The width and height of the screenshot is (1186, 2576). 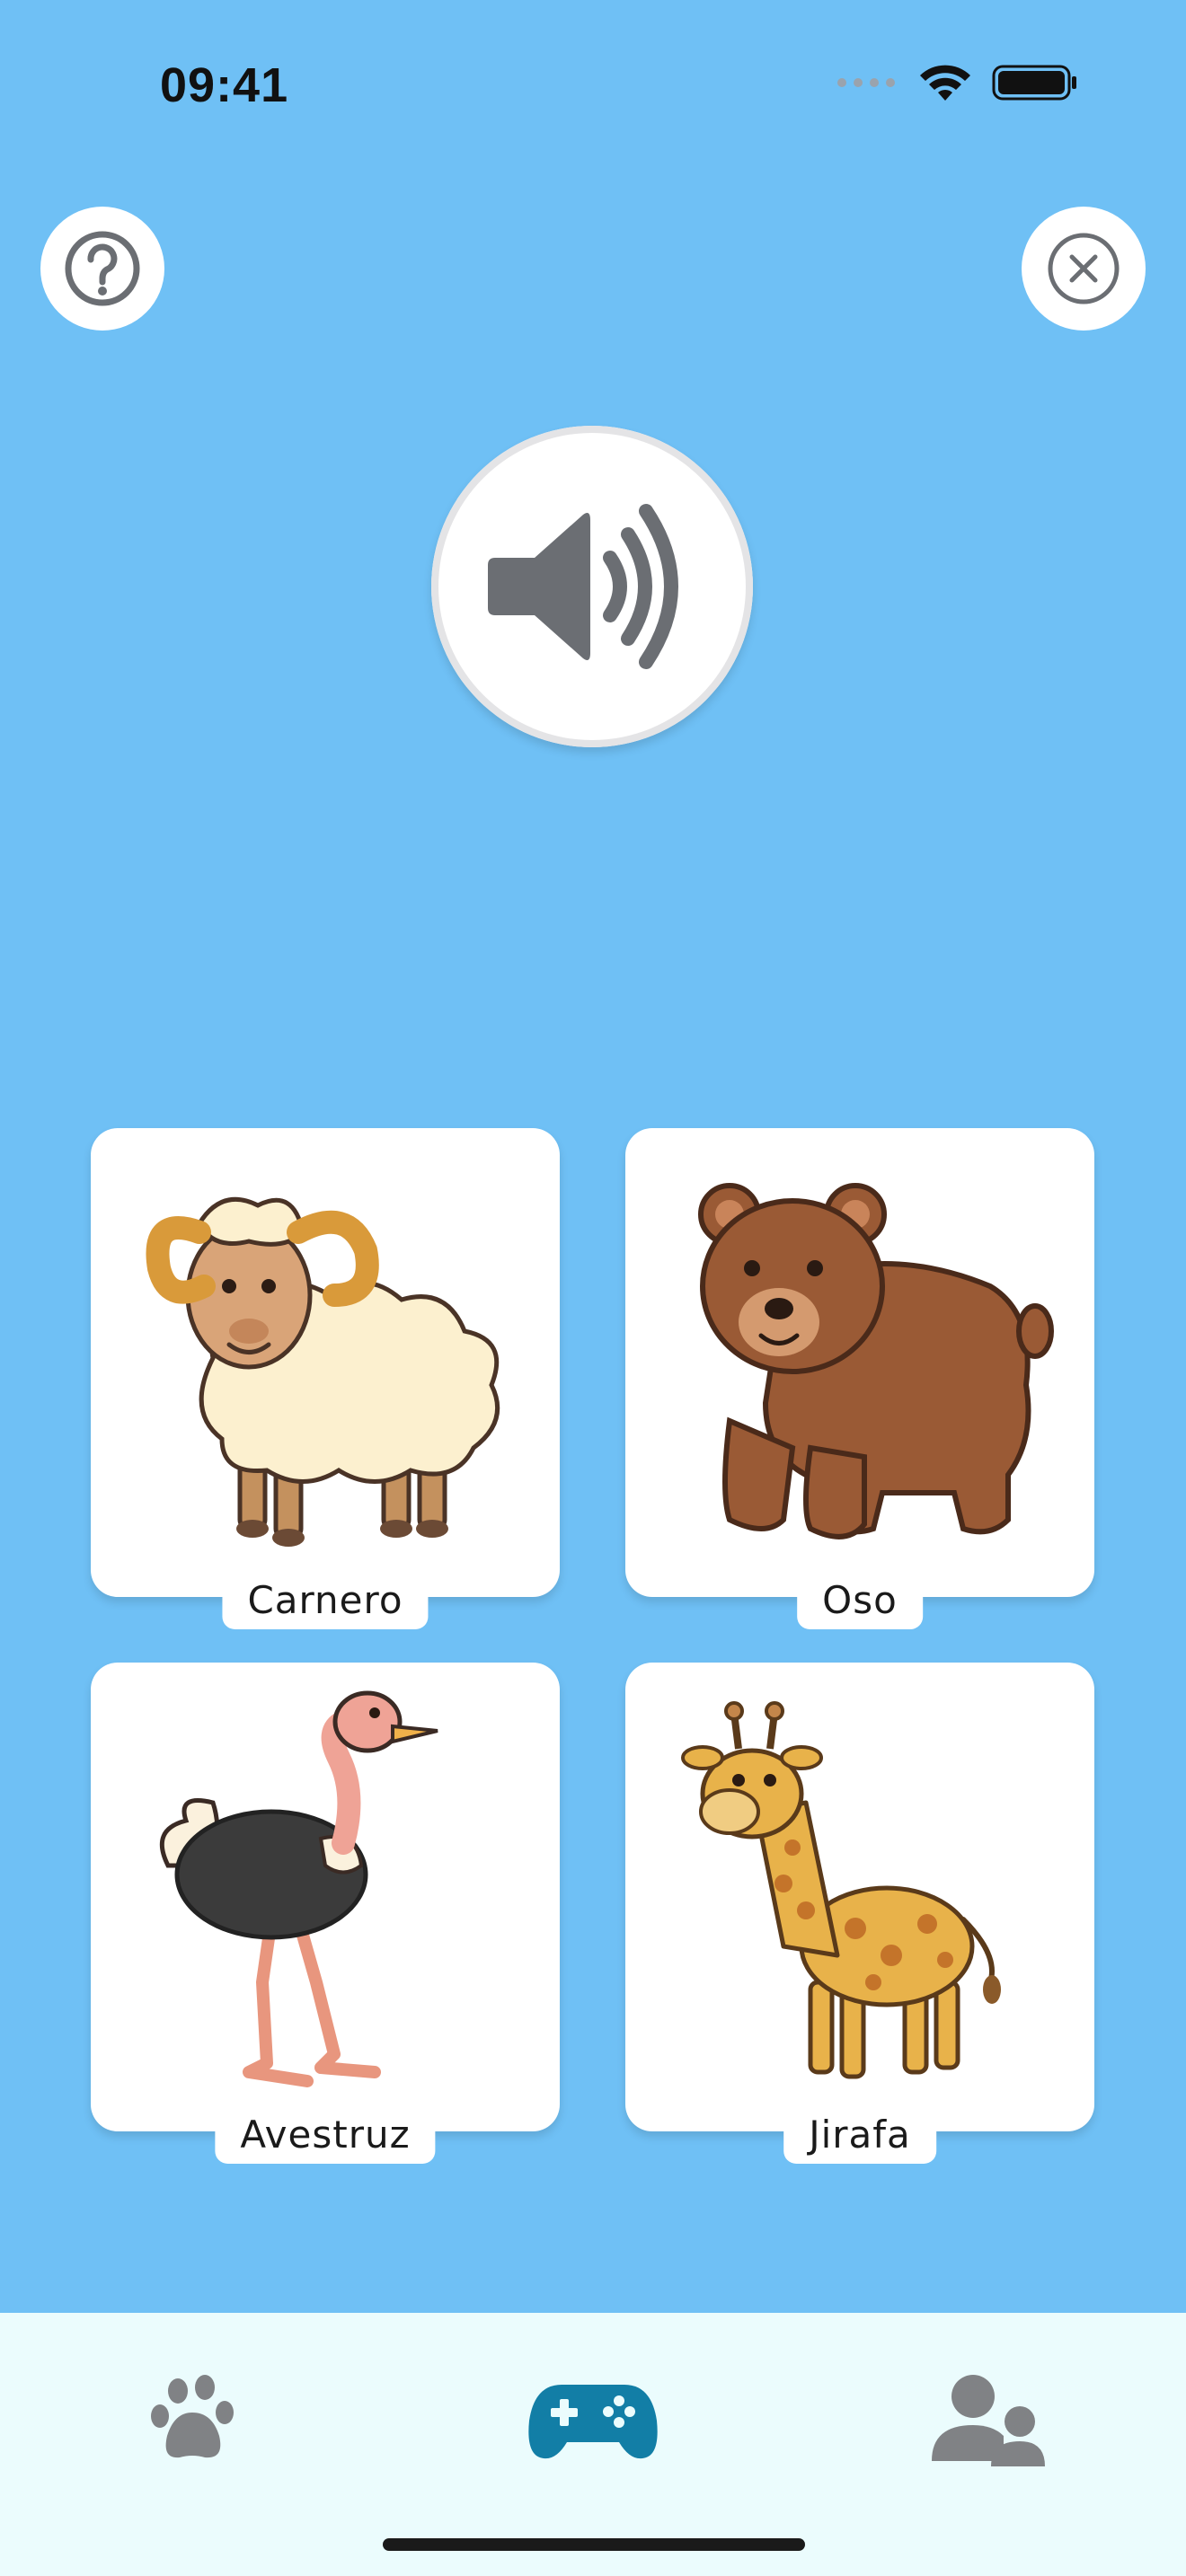 I want to click on status-icons, so click(x=957, y=82).